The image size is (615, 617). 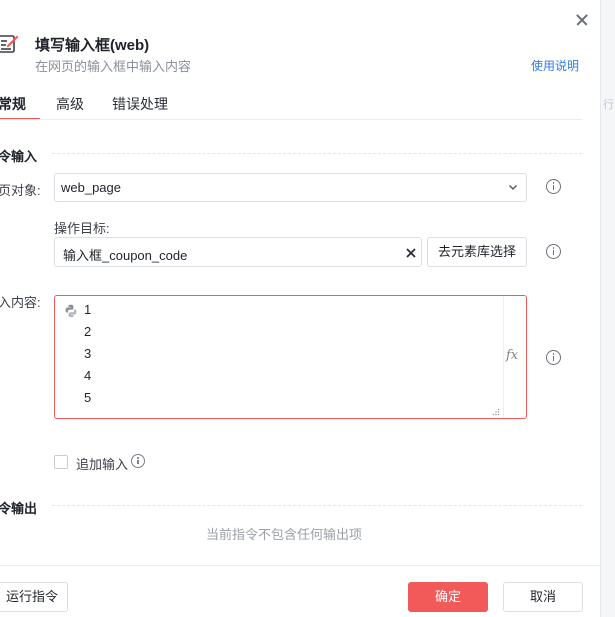 What do you see at coordinates (88, 397) in the screenshot?
I see `editor-line: 5` at bounding box center [88, 397].